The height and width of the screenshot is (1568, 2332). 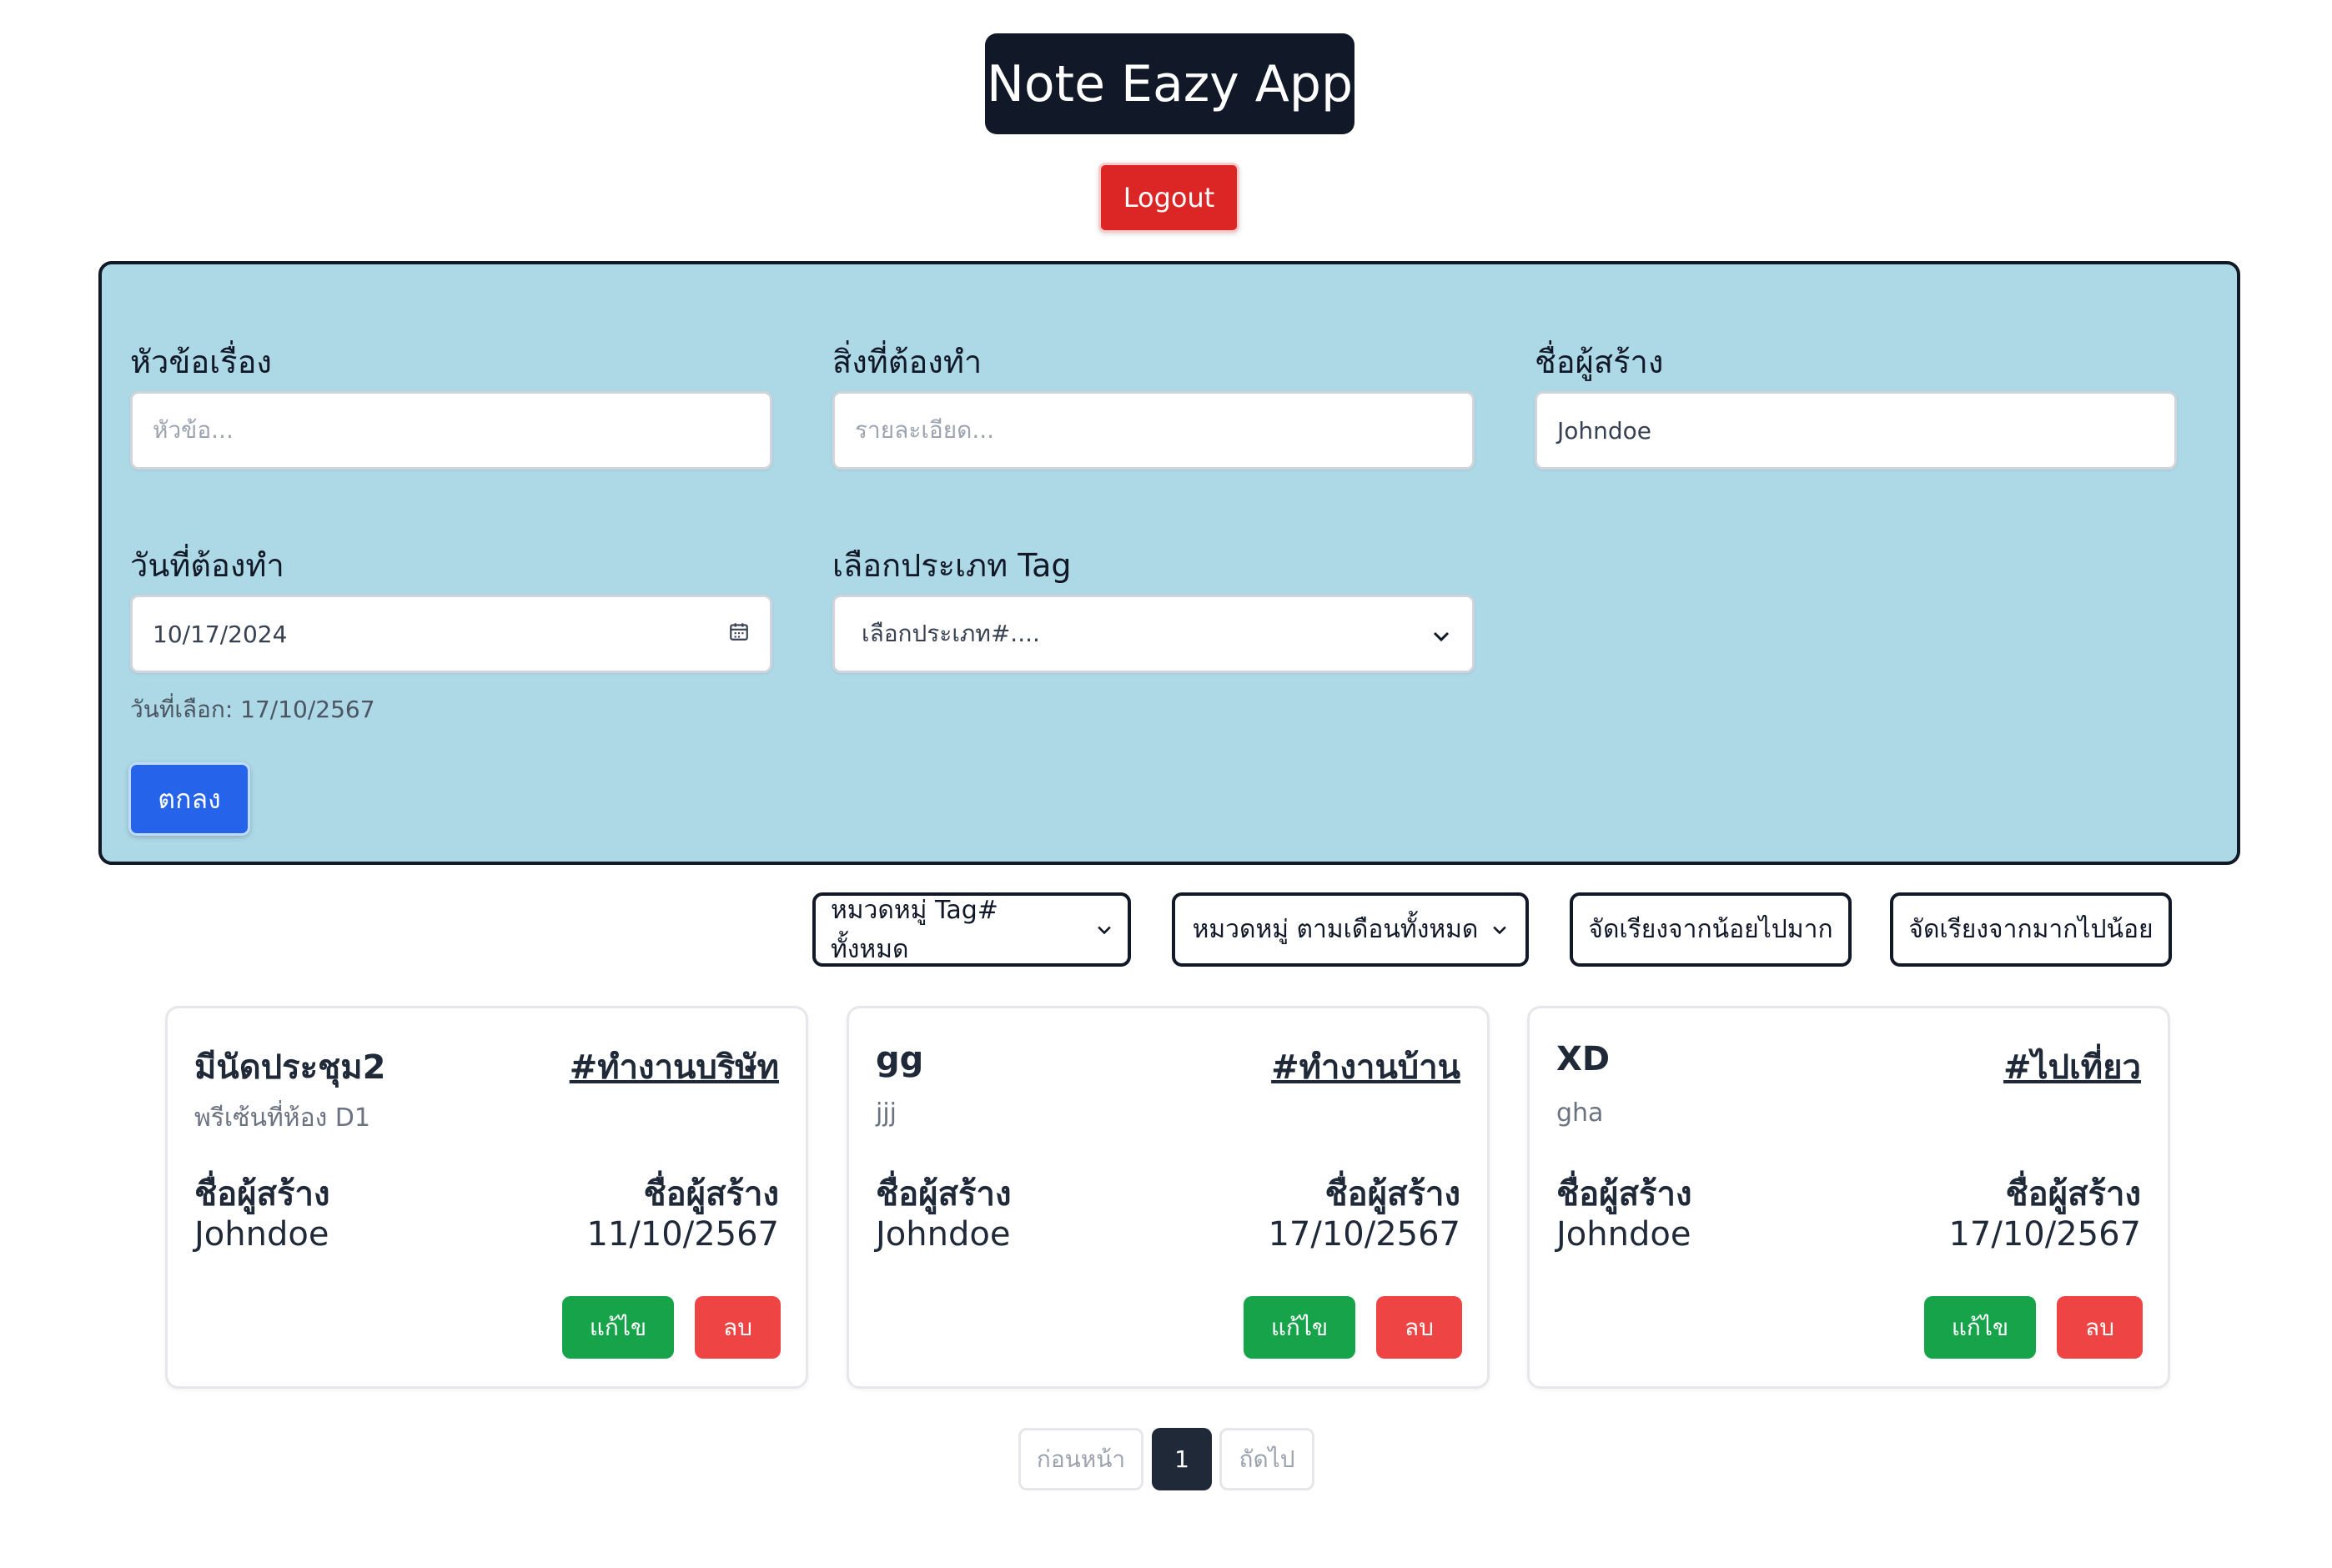 What do you see at coordinates (2031, 930) in the screenshot?
I see `sort-descending-button: จัดเรียงจากมากไปน้อย` at bounding box center [2031, 930].